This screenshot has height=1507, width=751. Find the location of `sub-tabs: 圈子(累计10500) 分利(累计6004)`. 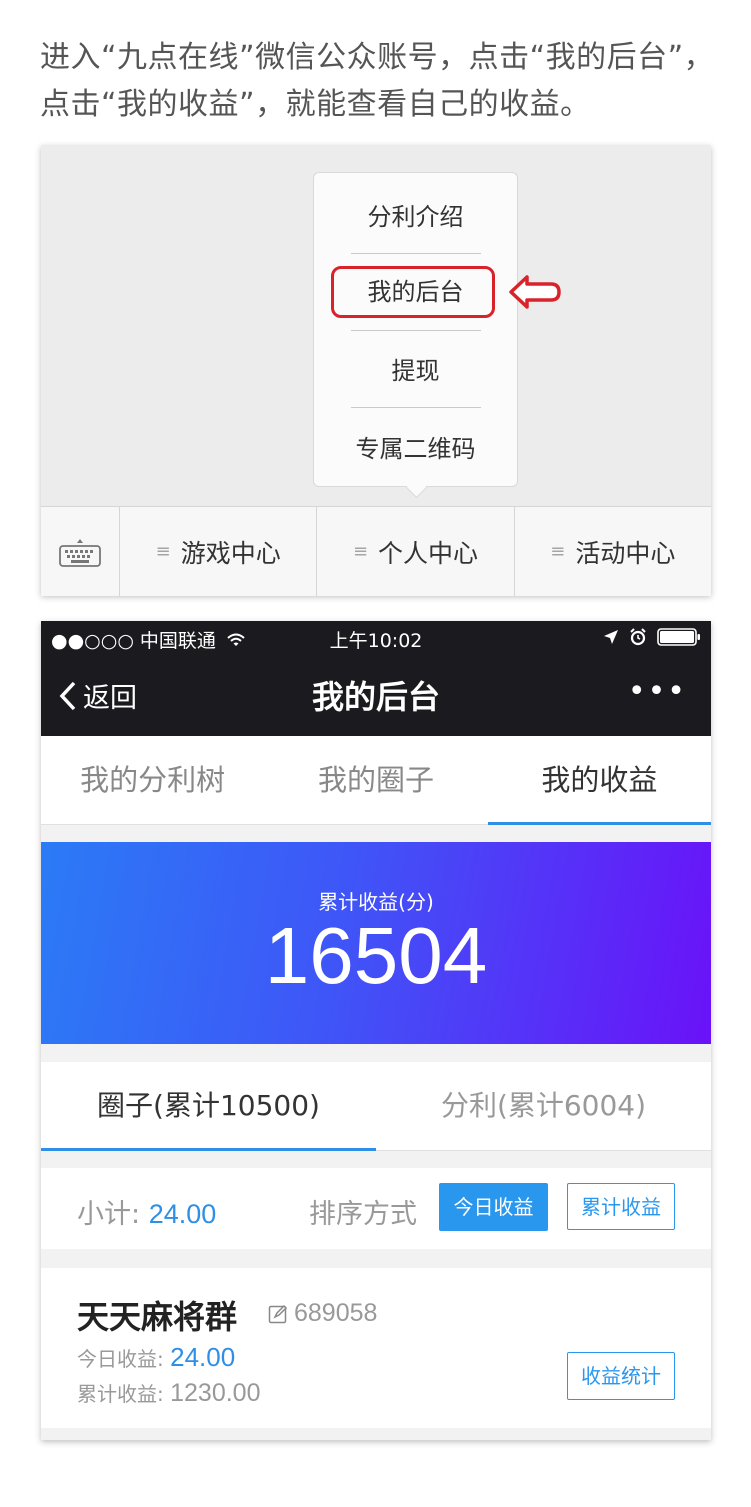

sub-tabs: 圈子(累计10500) 分利(累计6004) is located at coordinates (376, 1106).